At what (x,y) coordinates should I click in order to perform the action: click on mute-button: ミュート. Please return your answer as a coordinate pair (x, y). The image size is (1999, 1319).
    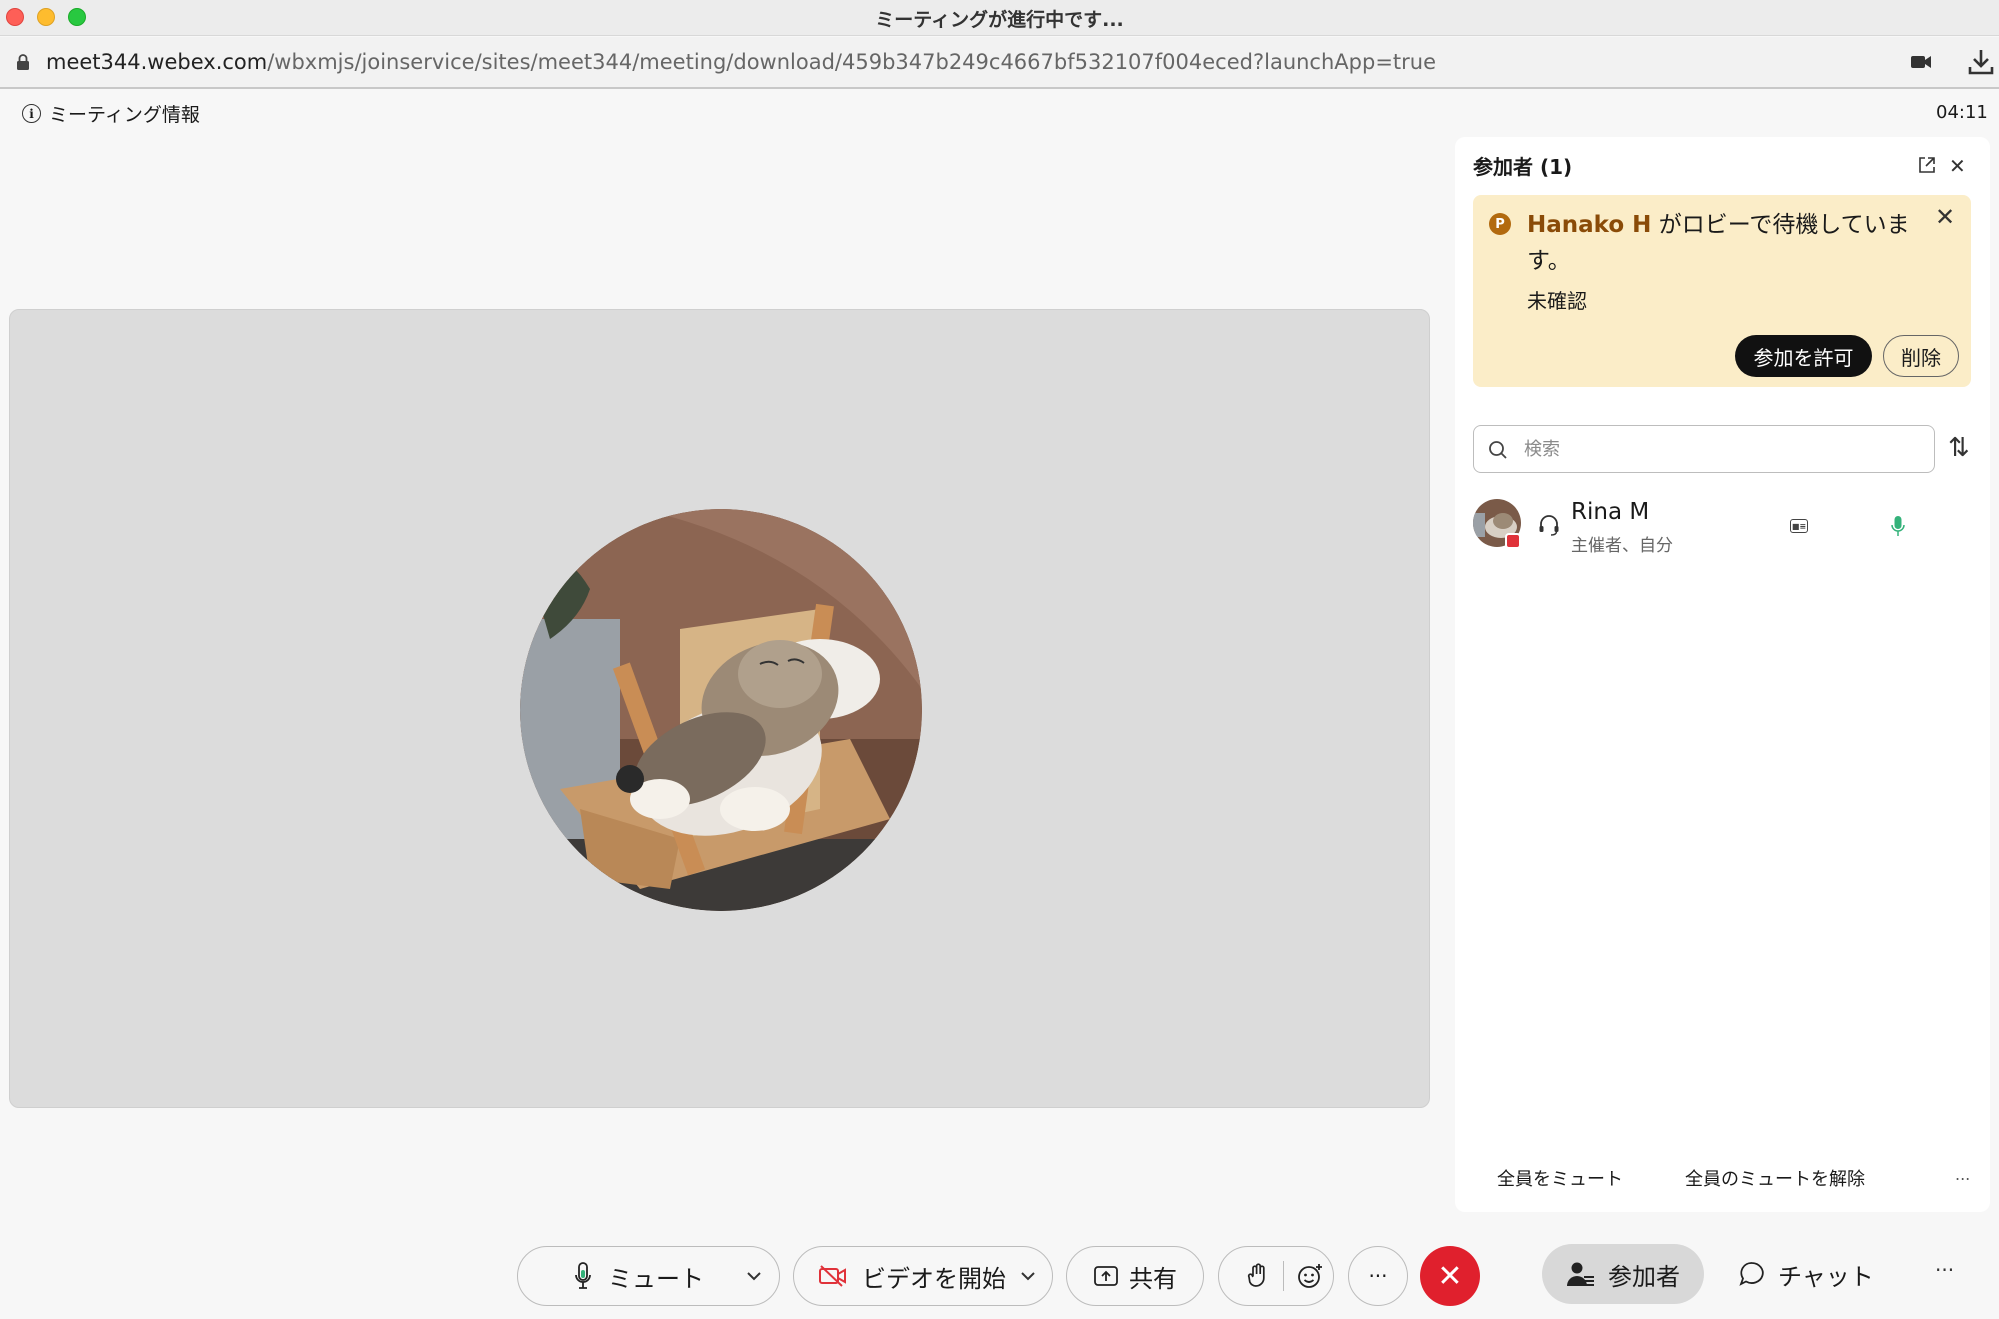
    Looking at the image, I should click on (648, 1276).